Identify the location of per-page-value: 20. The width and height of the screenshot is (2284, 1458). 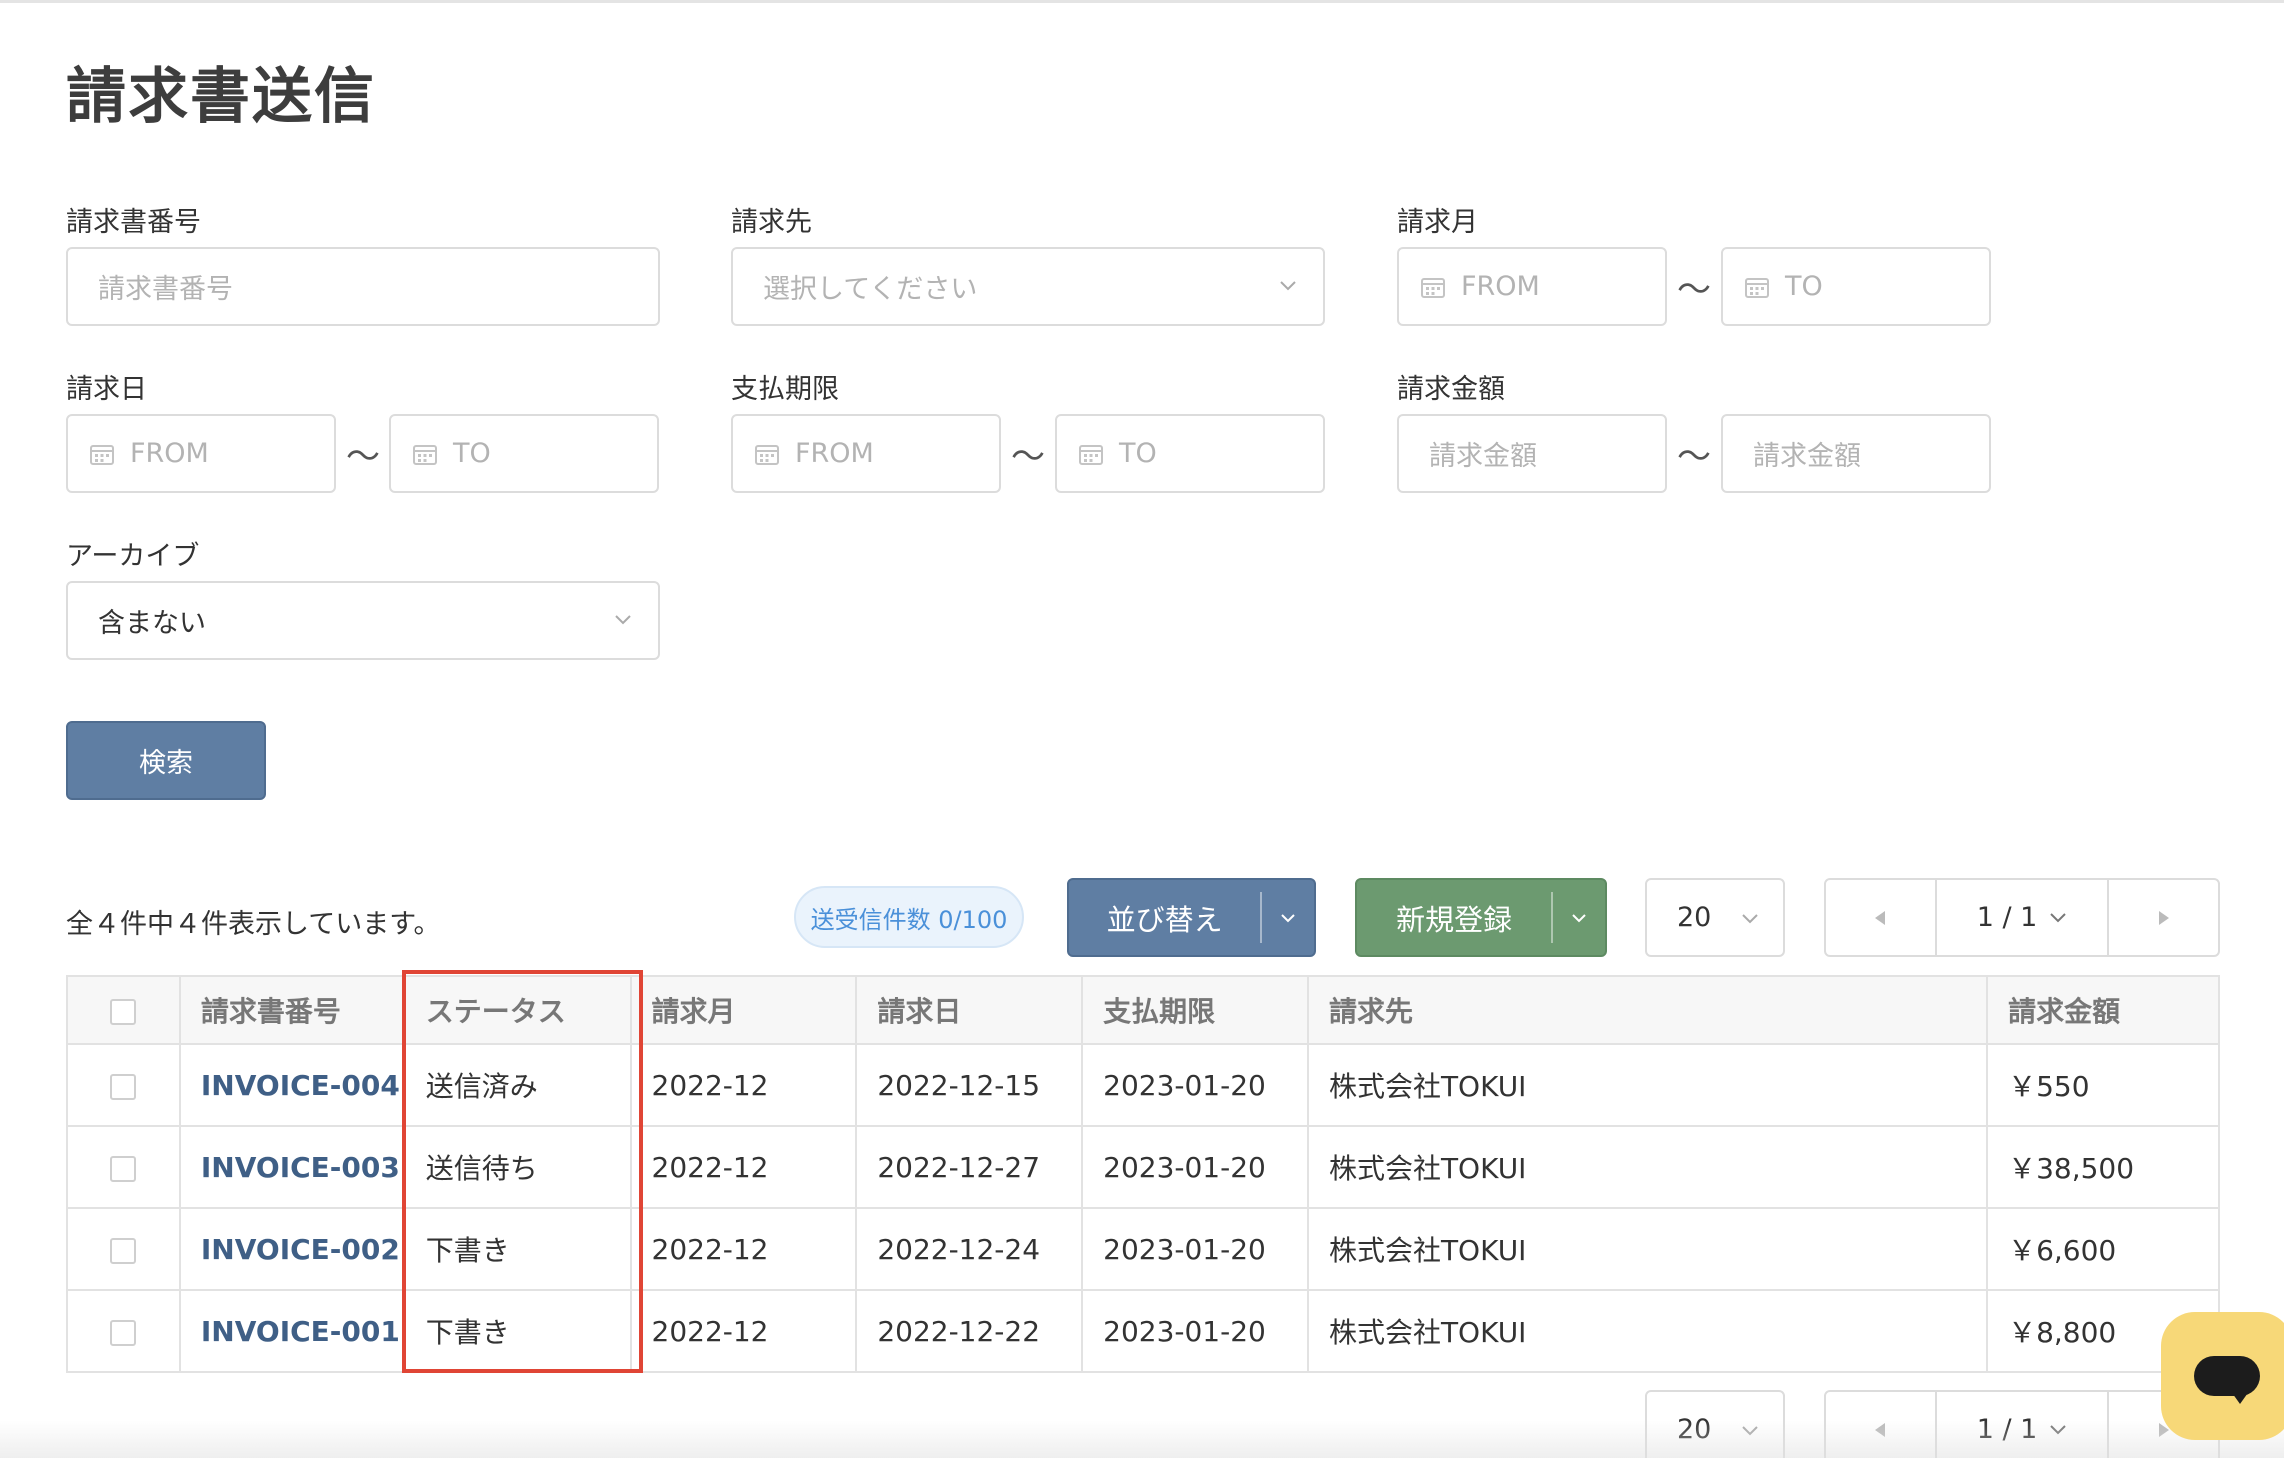
(1694, 917).